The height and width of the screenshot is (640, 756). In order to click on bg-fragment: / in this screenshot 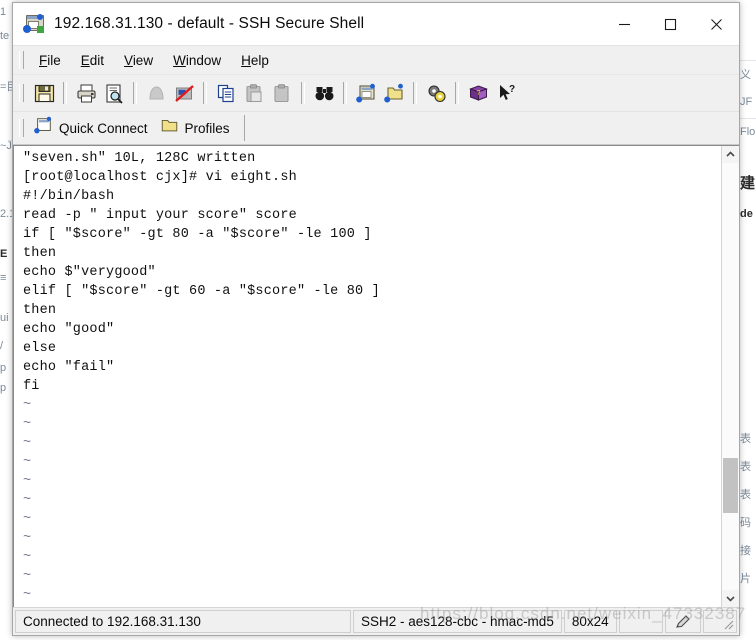, I will do `click(2, 346)`.